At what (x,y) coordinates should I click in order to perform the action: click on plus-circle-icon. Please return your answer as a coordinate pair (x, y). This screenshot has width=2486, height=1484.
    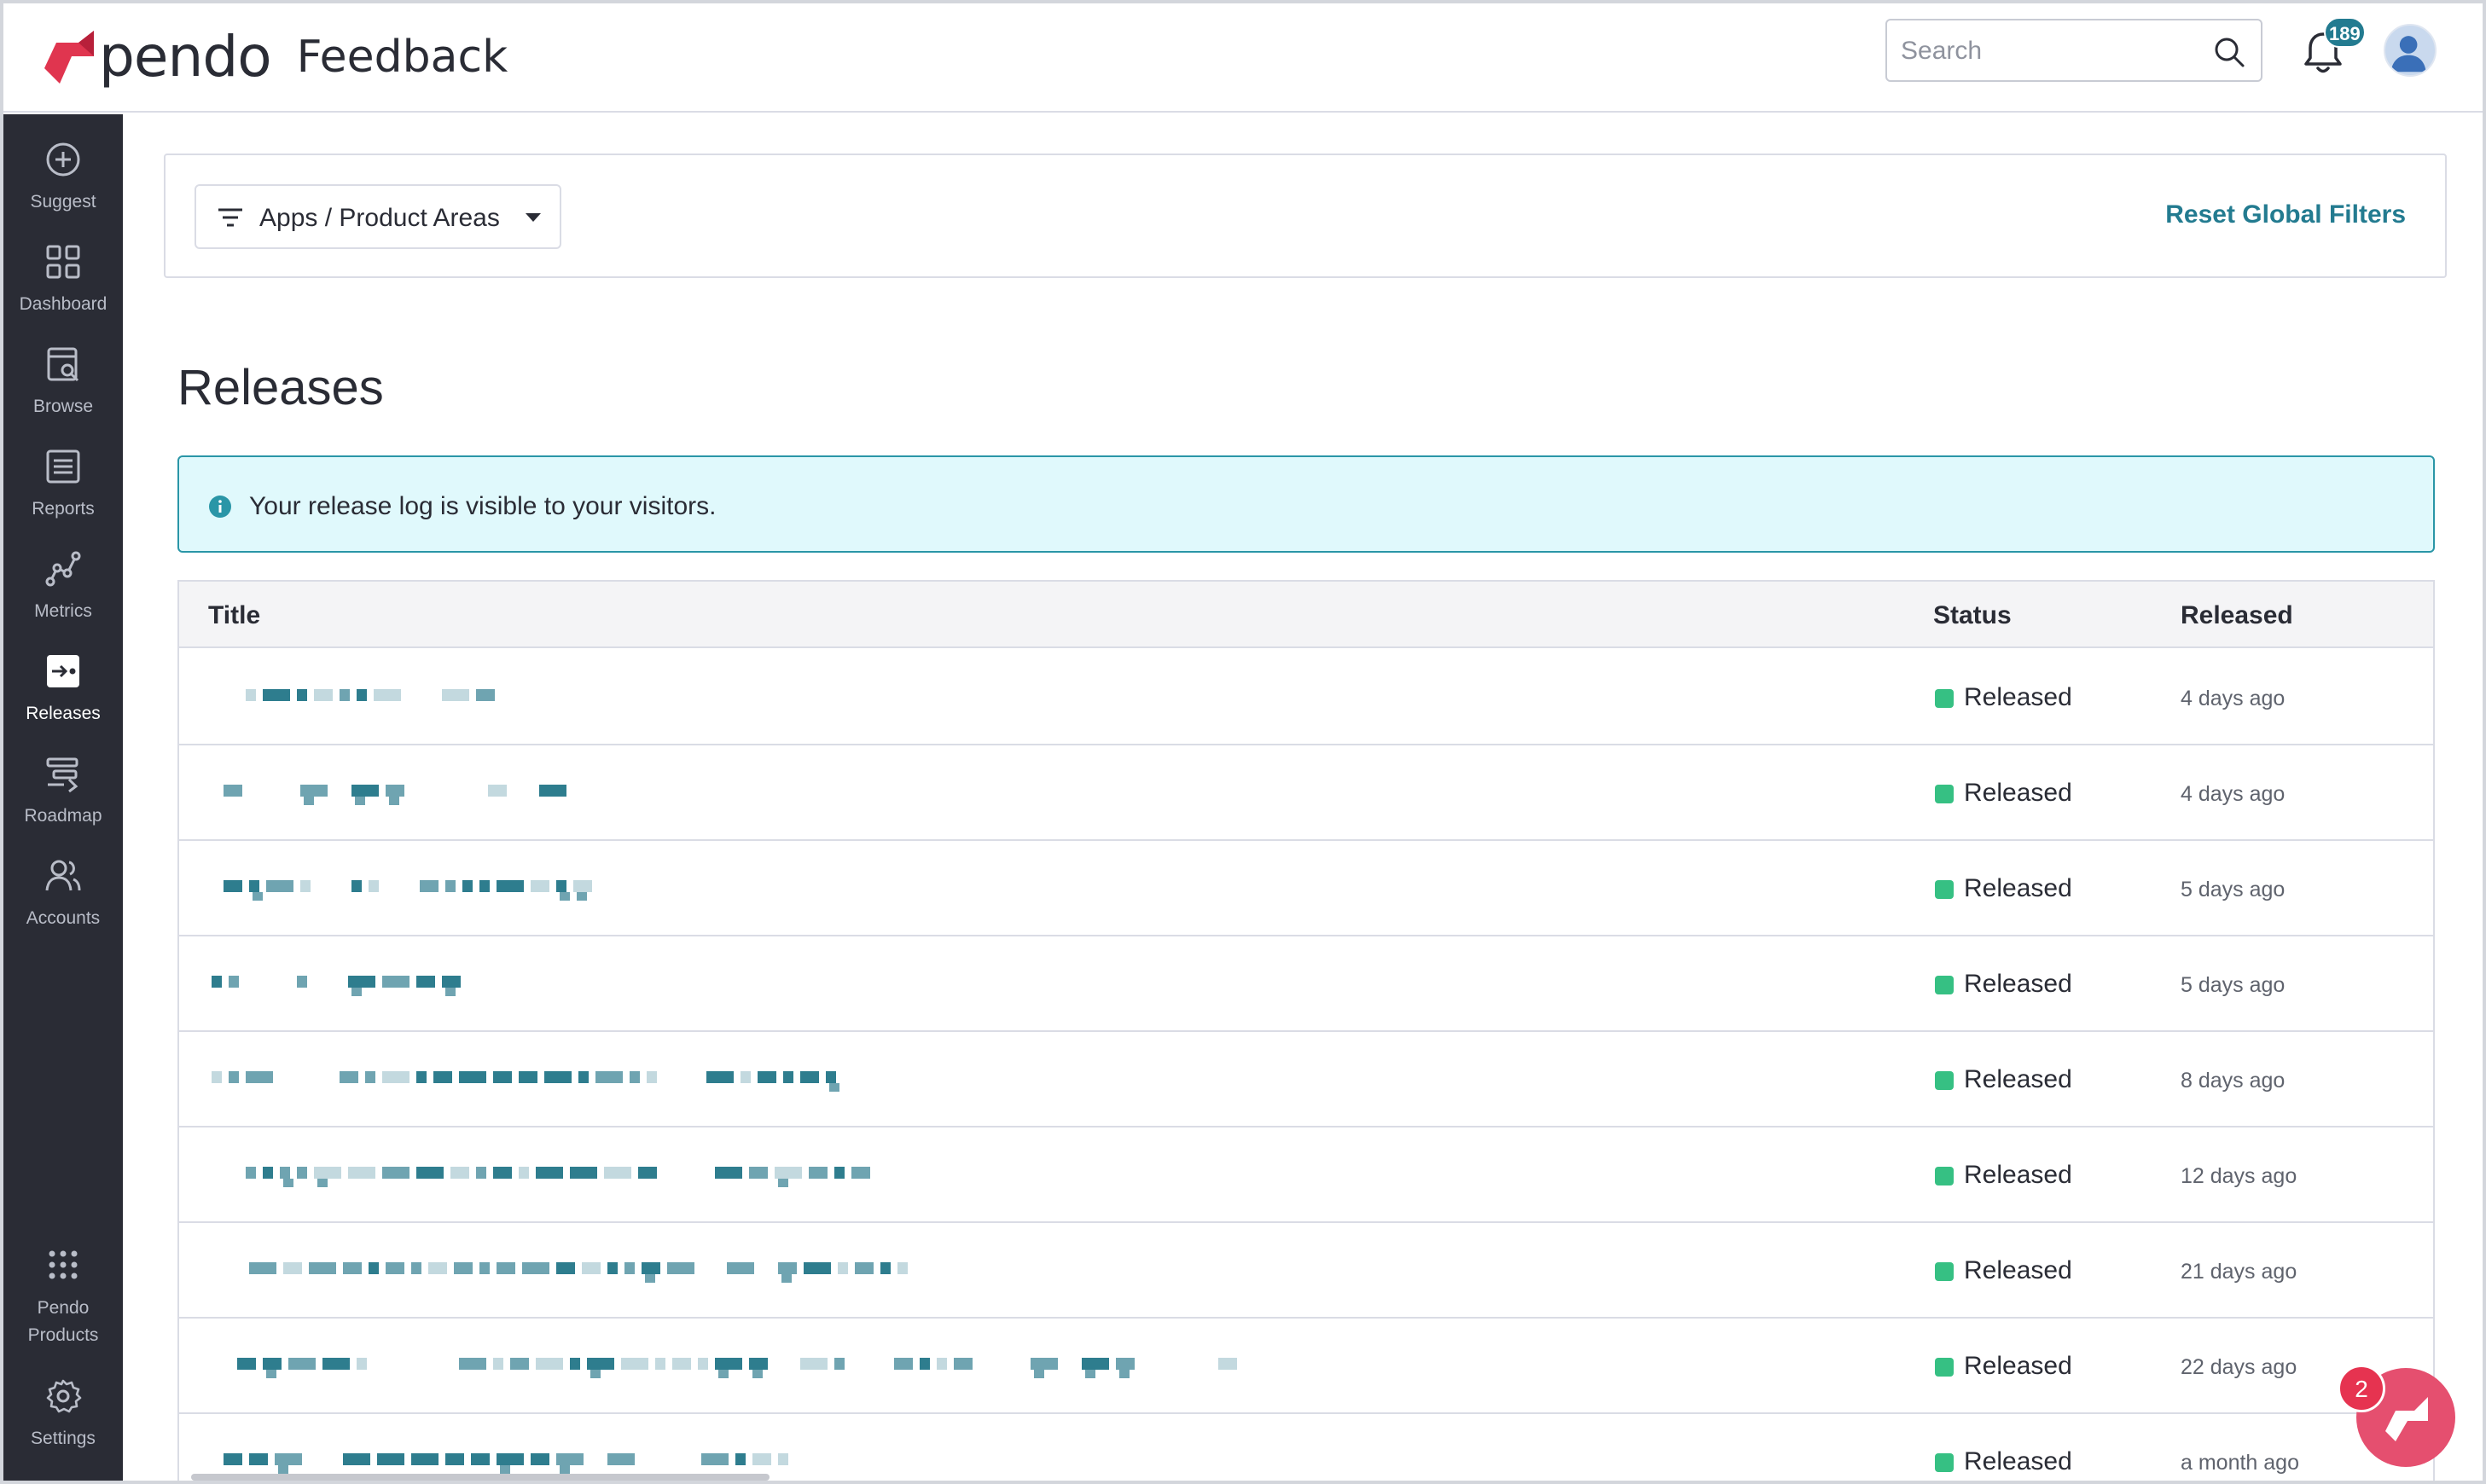
    Looking at the image, I should click on (63, 159).